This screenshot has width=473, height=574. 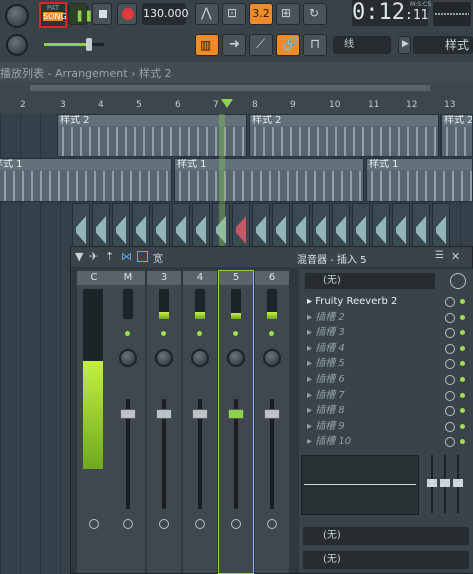 What do you see at coordinates (79, 256) in the screenshot?
I see `settings-icon: ▼` at bounding box center [79, 256].